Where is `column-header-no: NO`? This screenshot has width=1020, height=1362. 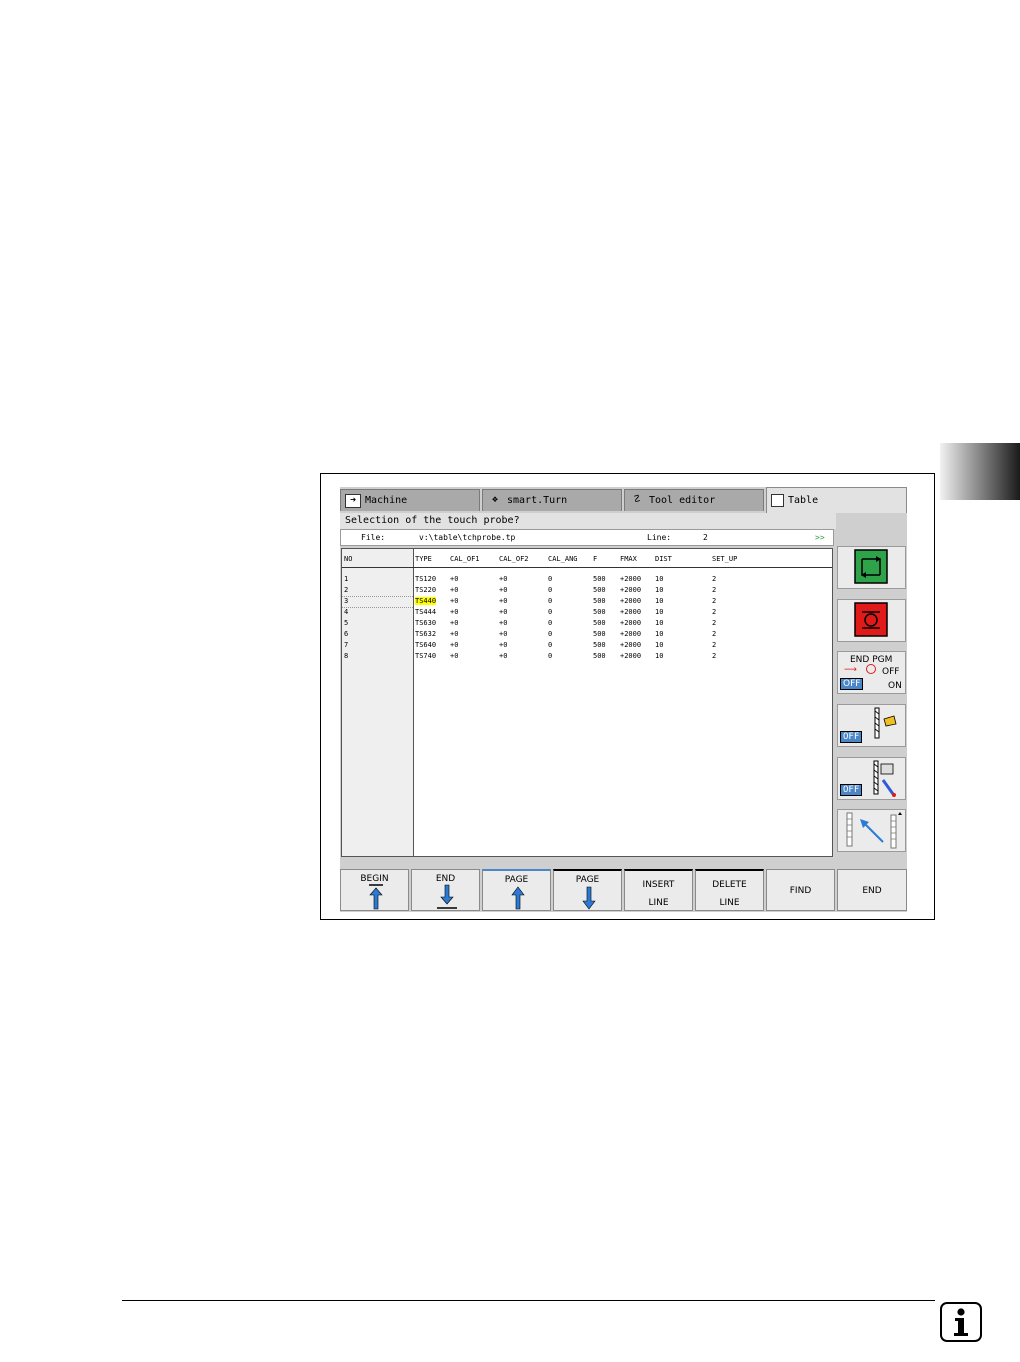 column-header-no: NO is located at coordinates (348, 559).